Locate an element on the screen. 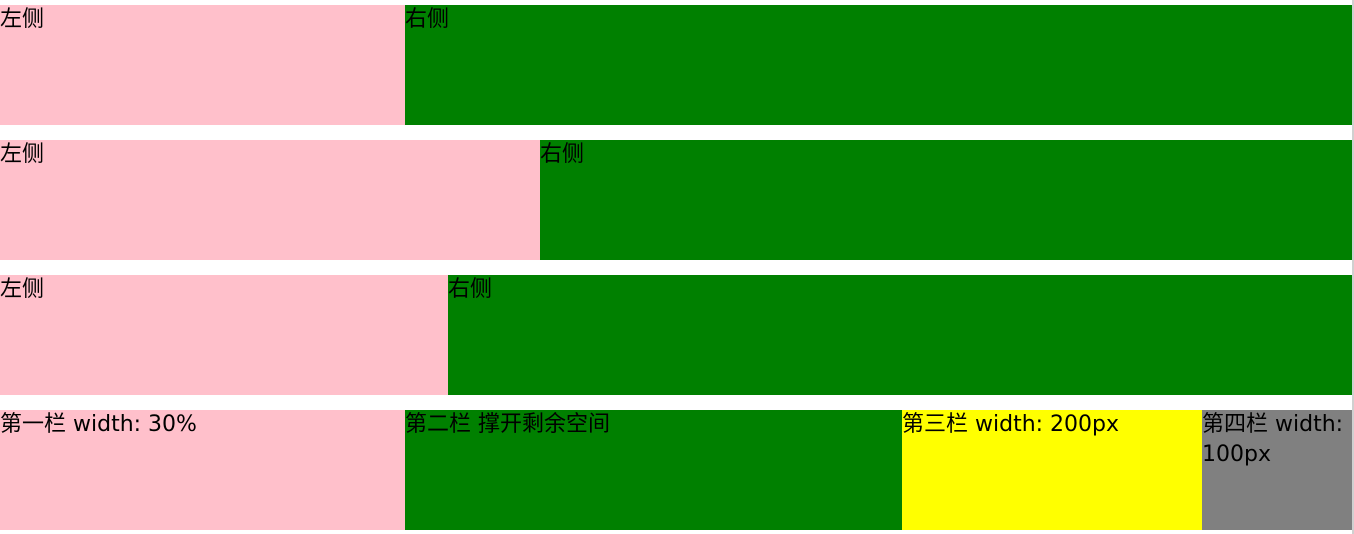 This screenshot has width=1354, height=534. column-1: 第一栏 width: 30% is located at coordinates (202, 470).